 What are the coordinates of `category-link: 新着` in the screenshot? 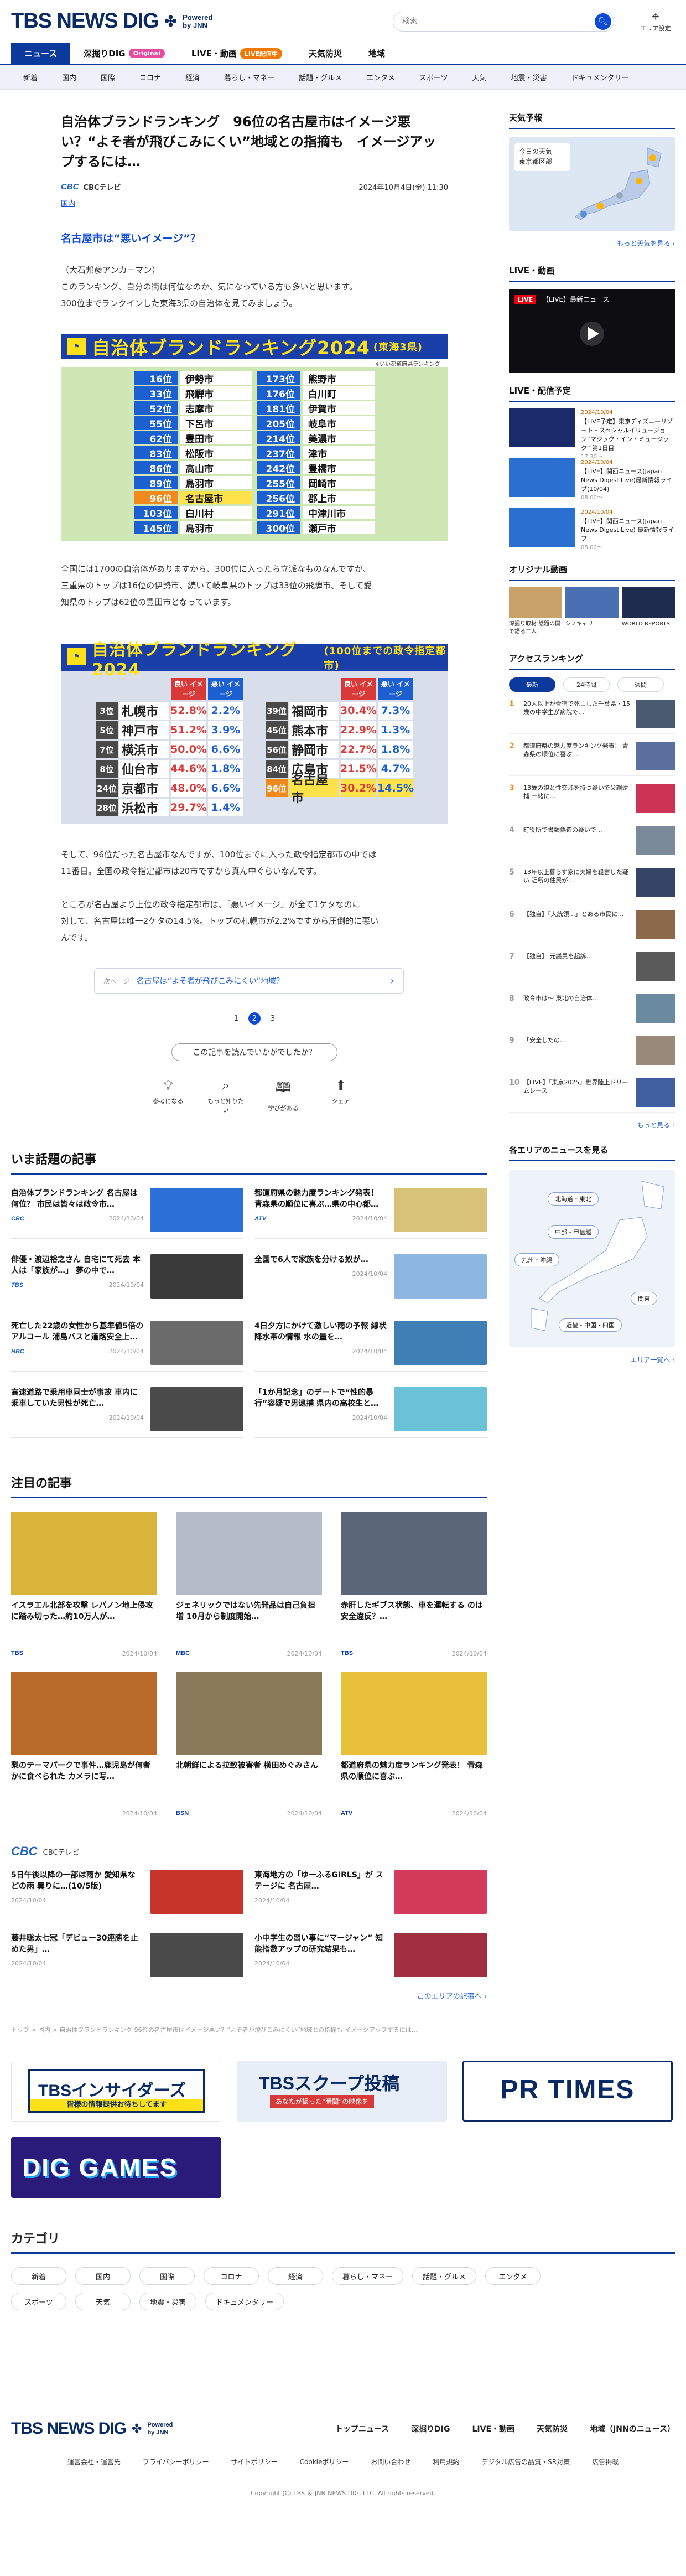 It's located at (38, 2276).